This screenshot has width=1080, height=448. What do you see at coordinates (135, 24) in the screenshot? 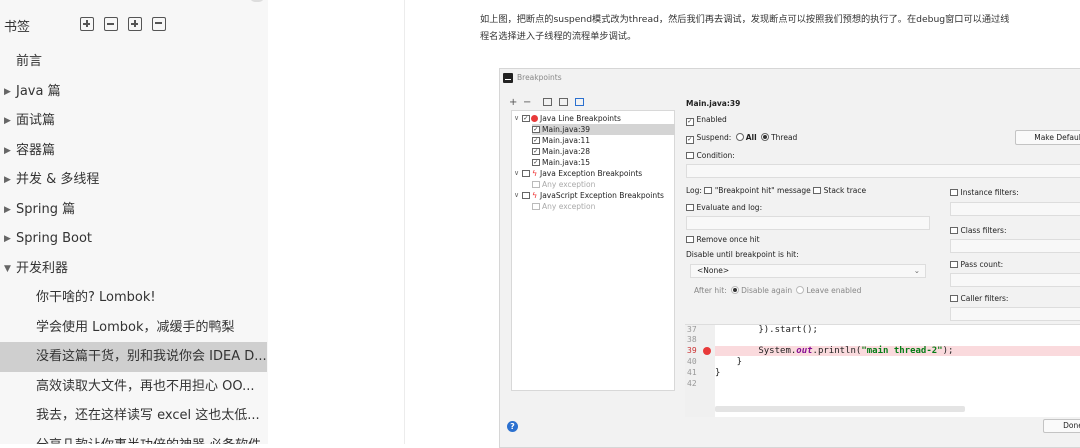
I see `add-bookmark-icon` at bounding box center [135, 24].